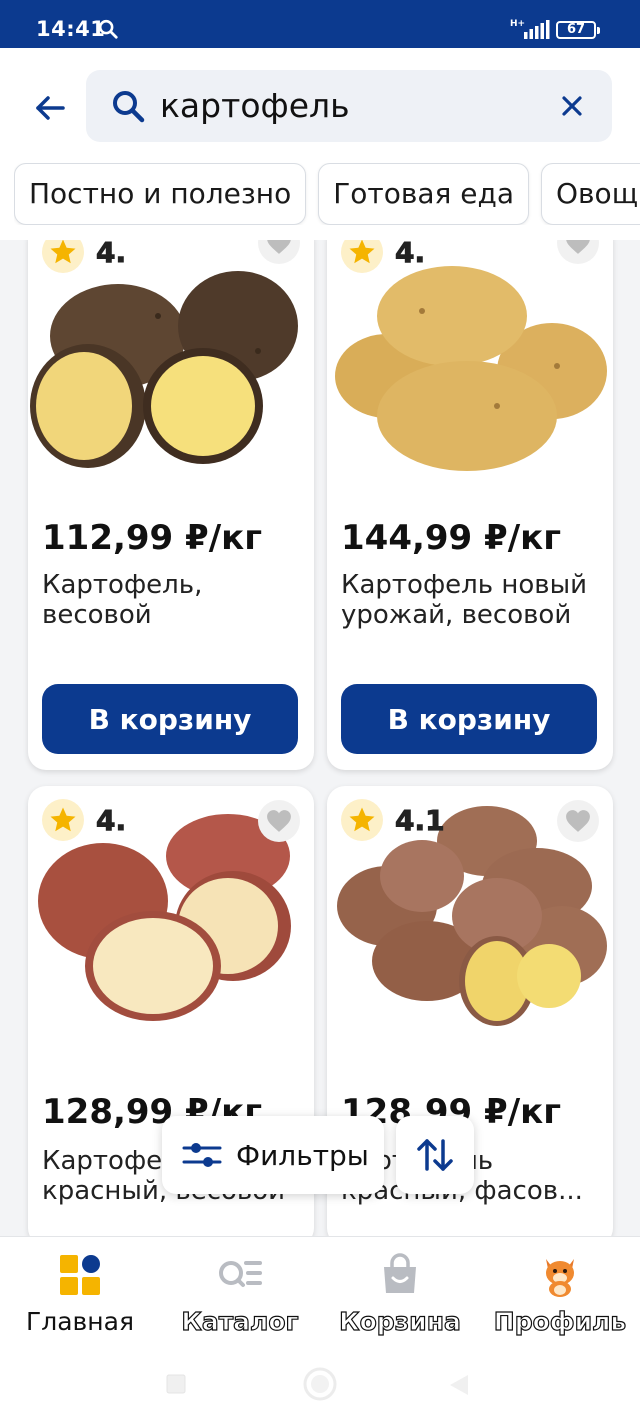 Image resolution: width=640 pixels, height=1423 pixels. Describe the element at coordinates (420, 820) in the screenshot. I see `rating-value: 4.1` at that location.